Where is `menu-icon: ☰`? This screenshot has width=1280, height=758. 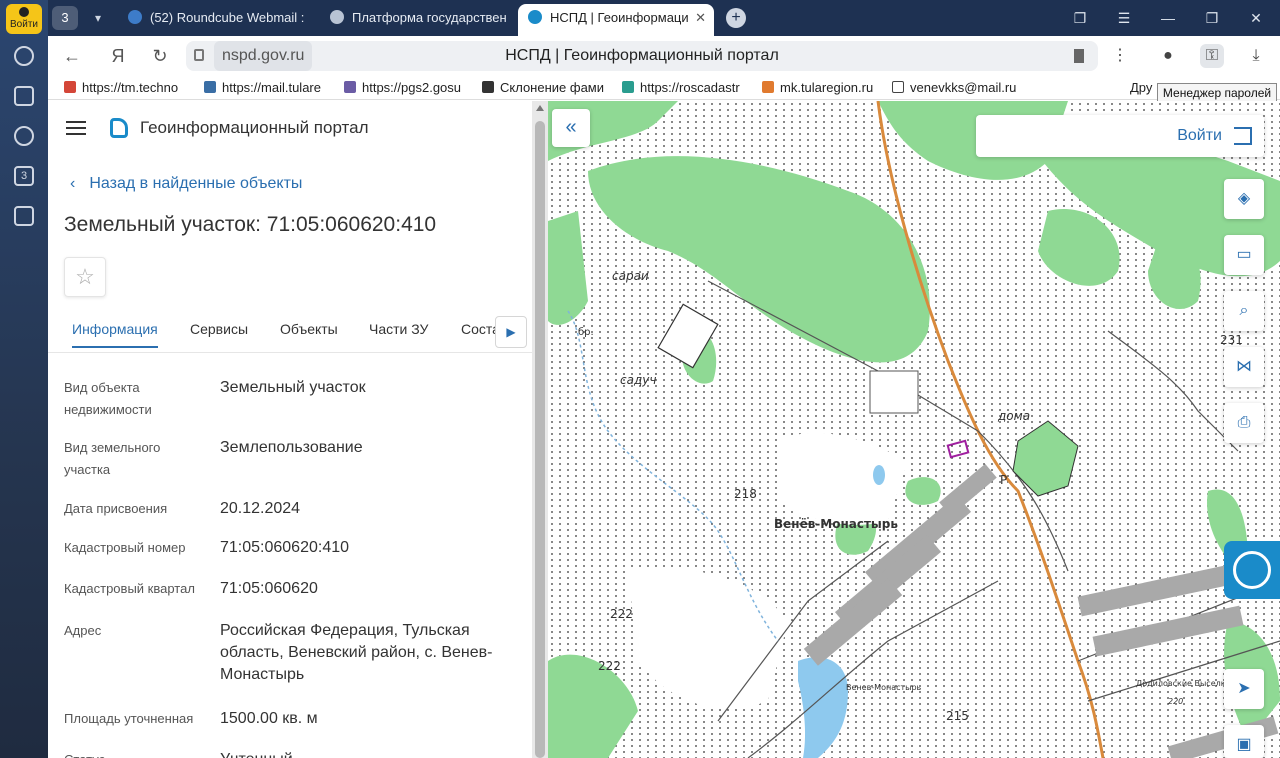 menu-icon: ☰ is located at coordinates (1124, 18).